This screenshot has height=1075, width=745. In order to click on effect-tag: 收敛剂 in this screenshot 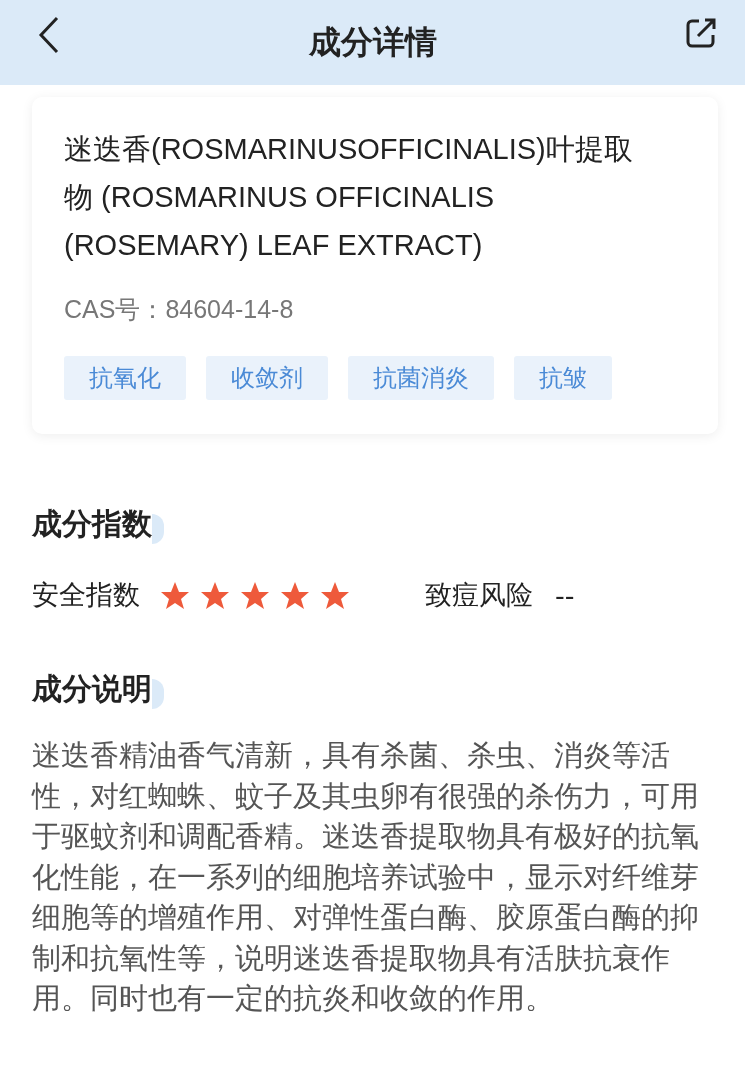, I will do `click(267, 378)`.